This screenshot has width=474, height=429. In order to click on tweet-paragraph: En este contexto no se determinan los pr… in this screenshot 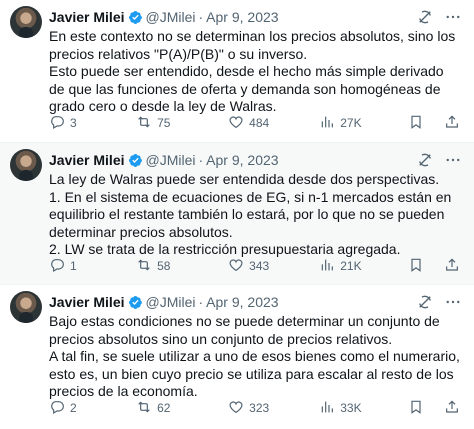, I will do `click(252, 45)`.